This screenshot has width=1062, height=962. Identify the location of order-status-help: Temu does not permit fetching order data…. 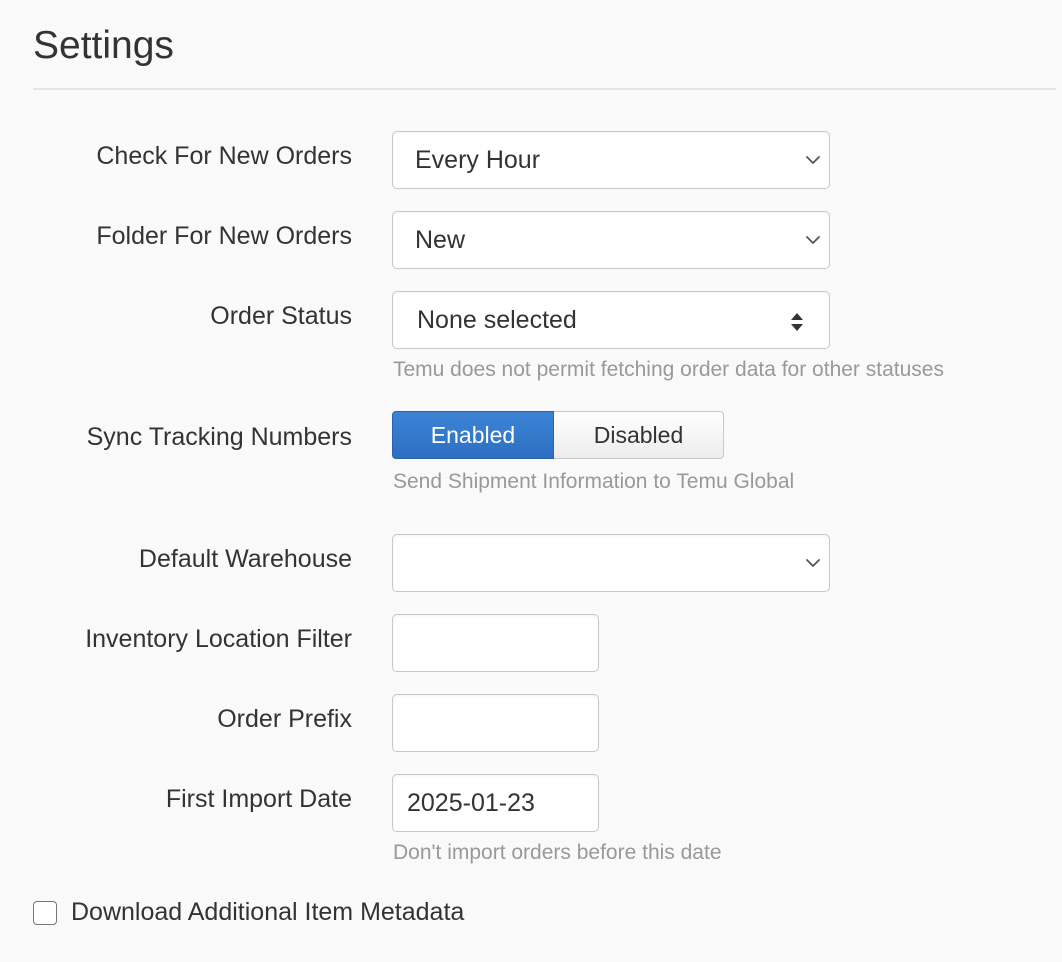
(668, 369).